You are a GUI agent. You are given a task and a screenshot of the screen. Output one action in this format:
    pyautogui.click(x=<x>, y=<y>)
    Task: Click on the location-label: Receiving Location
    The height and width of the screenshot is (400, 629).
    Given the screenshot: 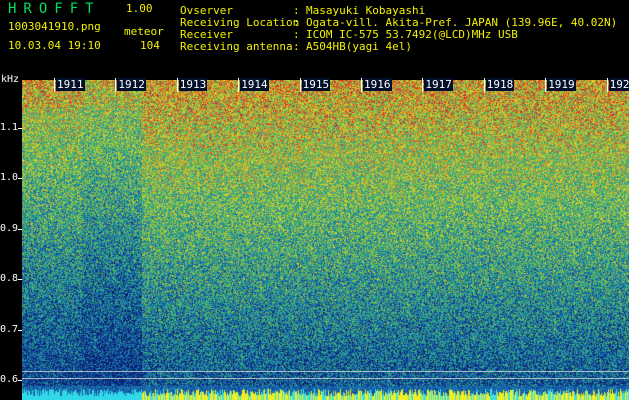 What is the action you would take?
    pyautogui.click(x=240, y=22)
    